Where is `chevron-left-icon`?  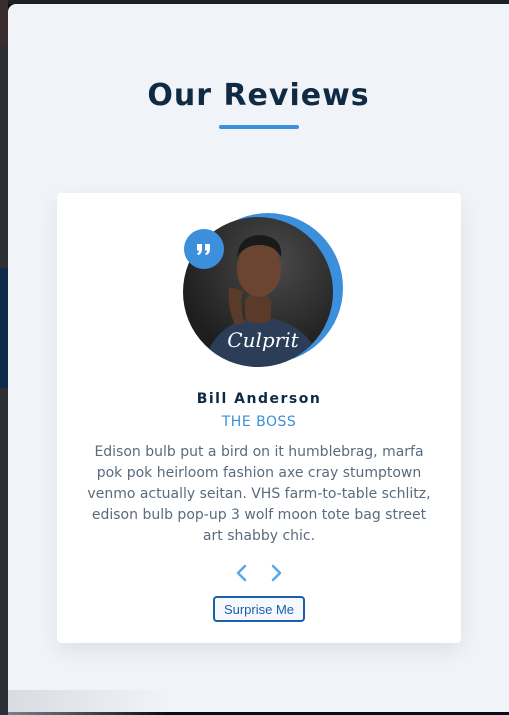
chevron-left-icon is located at coordinates (241, 573).